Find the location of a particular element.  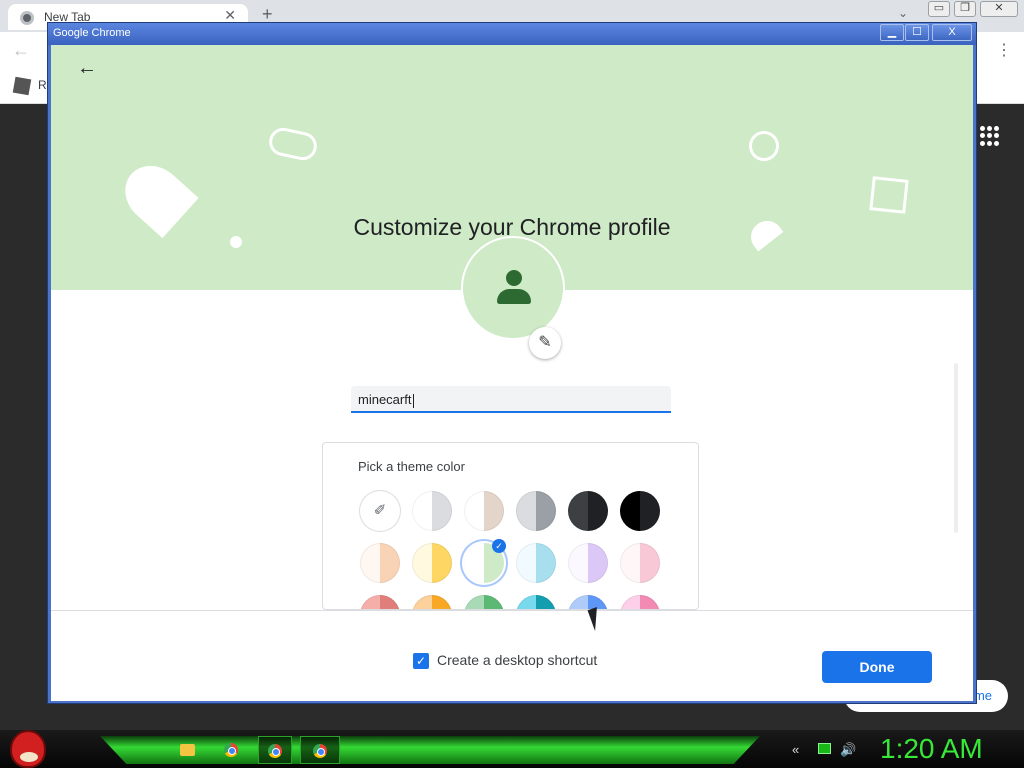

browser-minimize-button: ▭ is located at coordinates (939, 9).